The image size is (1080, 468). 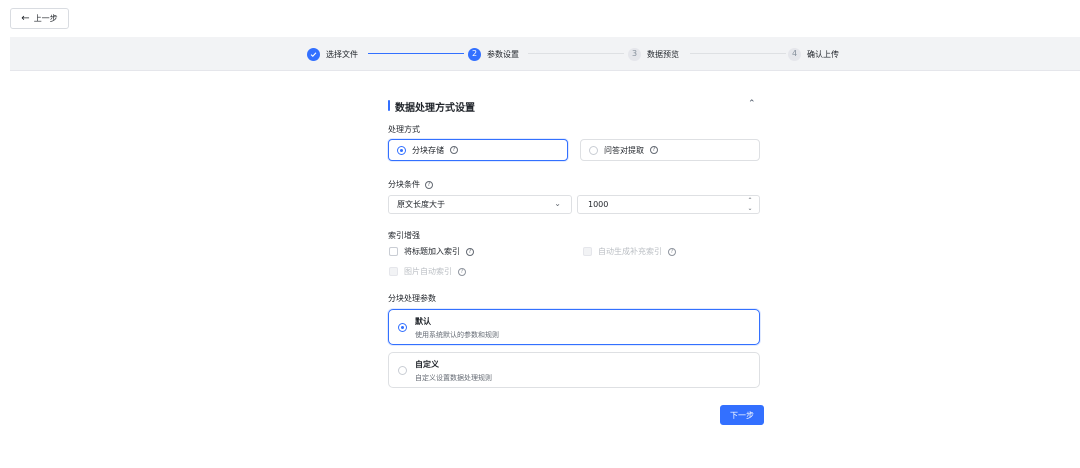 I want to click on chunk-condition-text: 分块条件, so click(x=404, y=184).